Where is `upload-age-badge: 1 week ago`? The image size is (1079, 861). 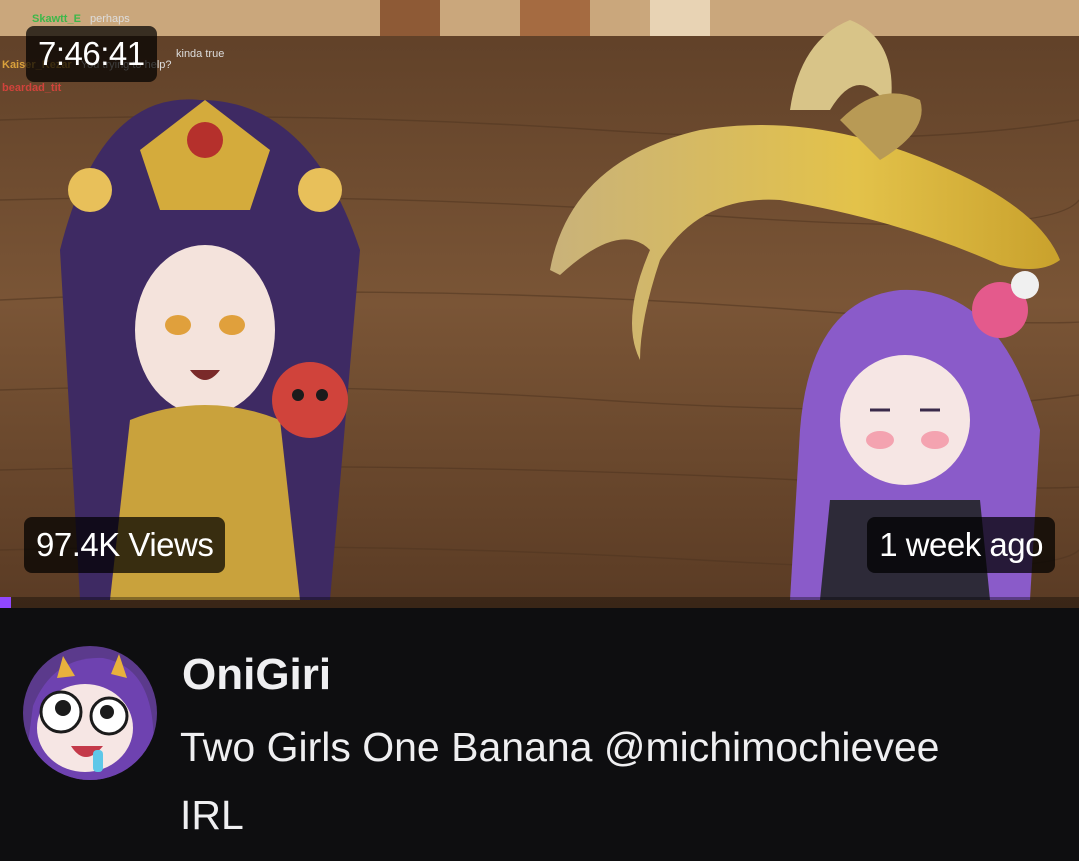 upload-age-badge: 1 week ago is located at coordinates (961, 545).